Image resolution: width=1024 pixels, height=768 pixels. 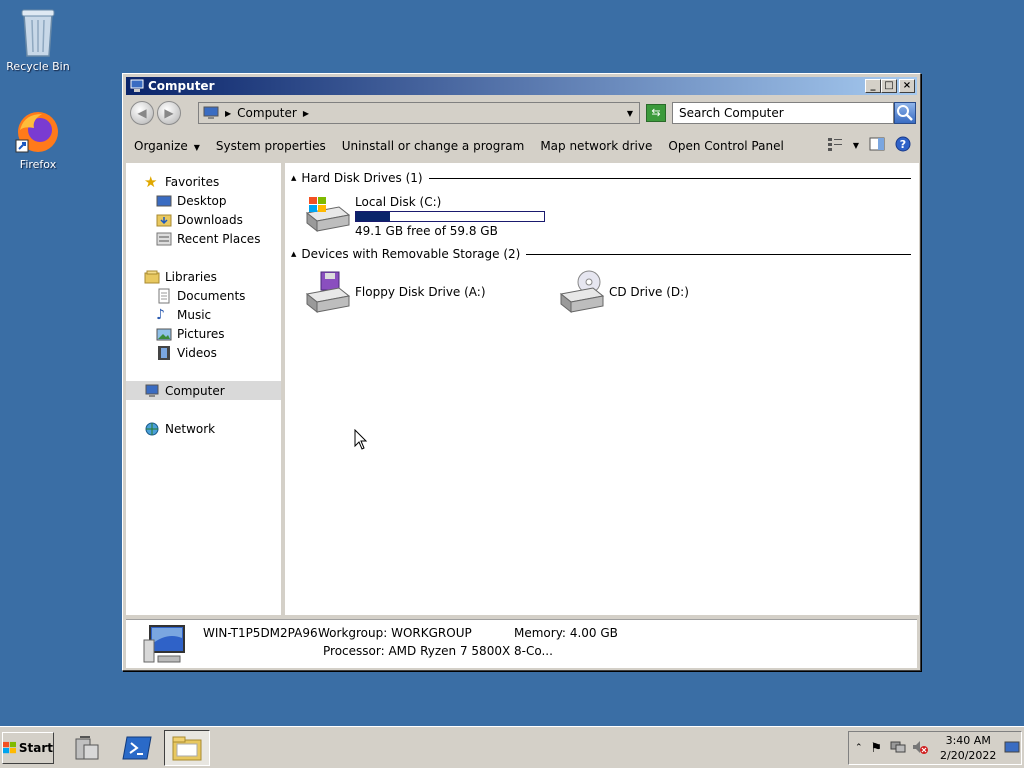 I want to click on nav-downloads: Downloads, so click(x=218, y=219).